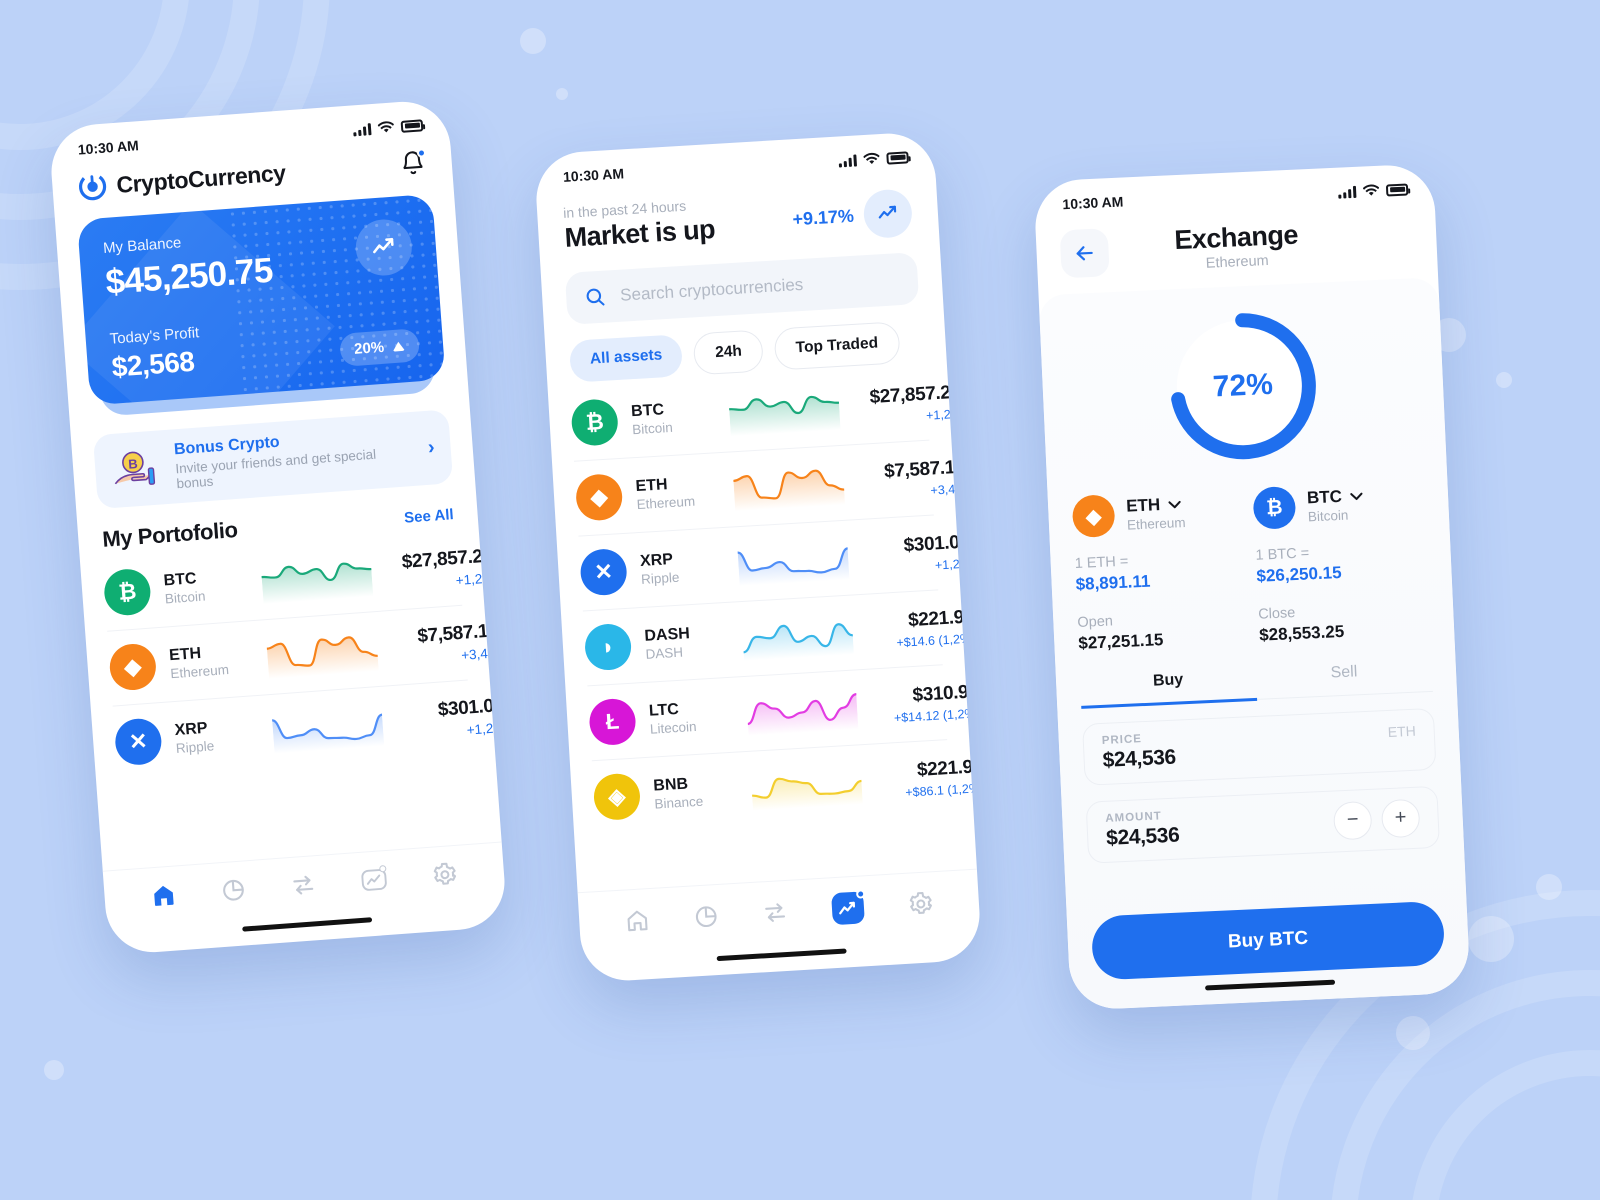 The width and height of the screenshot is (1600, 1200). What do you see at coordinates (1120, 641) in the screenshot?
I see `open-value: $27,251.15` at bounding box center [1120, 641].